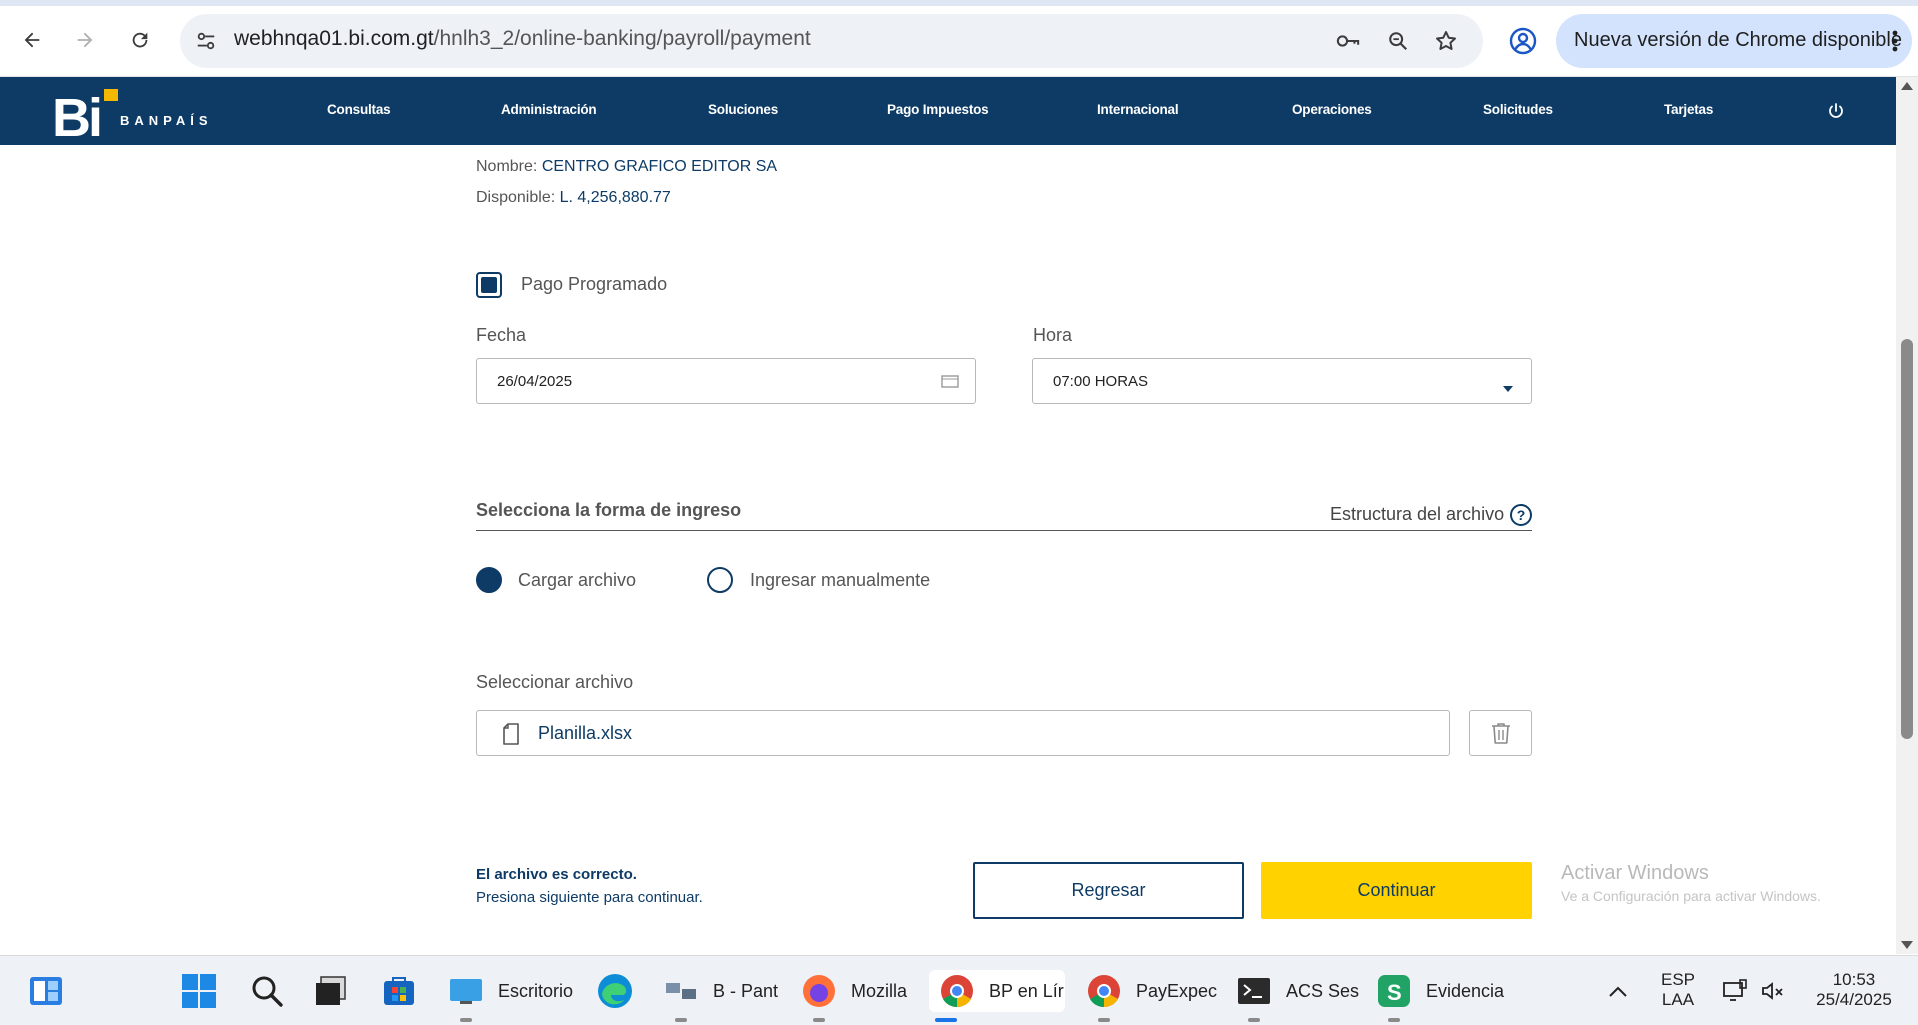 This screenshot has width=1918, height=1025. What do you see at coordinates (1026, 990) in the screenshot?
I see `taskbar-label: BP en Lír` at bounding box center [1026, 990].